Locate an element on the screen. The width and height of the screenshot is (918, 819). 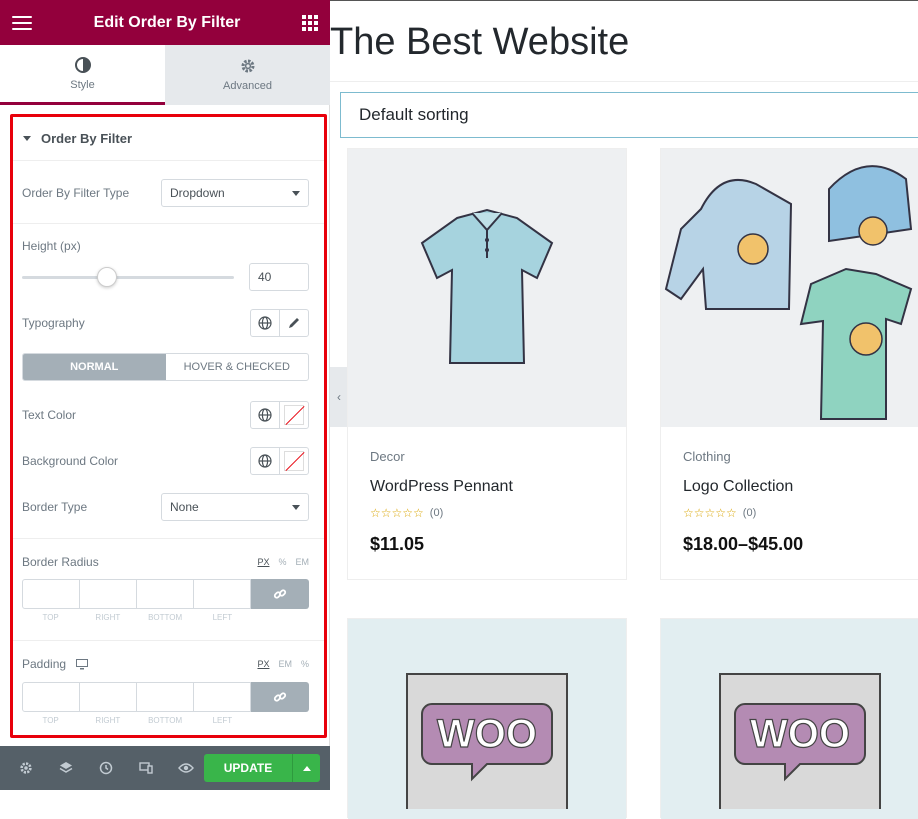
radius-side-labels: TOP RIGHT BOTTOM LEFT is located at coordinates (136, 617).